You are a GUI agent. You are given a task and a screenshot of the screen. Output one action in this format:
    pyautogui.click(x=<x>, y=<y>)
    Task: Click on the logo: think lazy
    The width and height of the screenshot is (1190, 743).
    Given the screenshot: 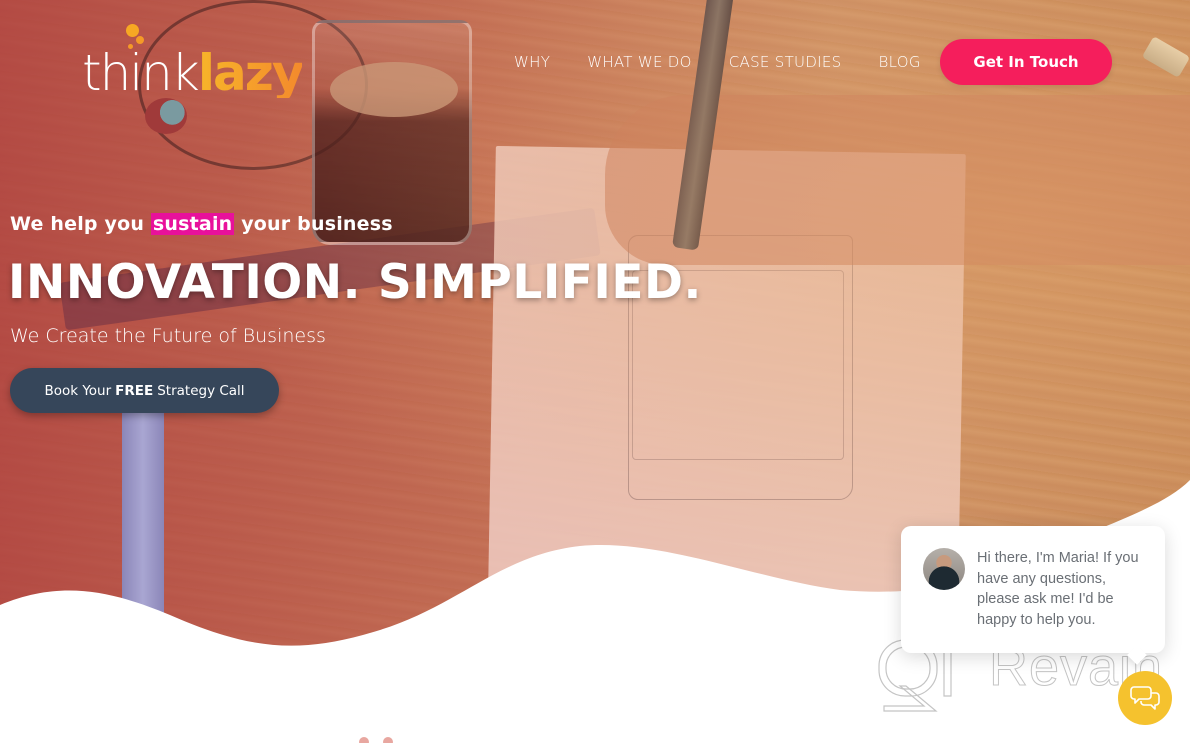 What is the action you would take?
    pyautogui.click(x=193, y=63)
    